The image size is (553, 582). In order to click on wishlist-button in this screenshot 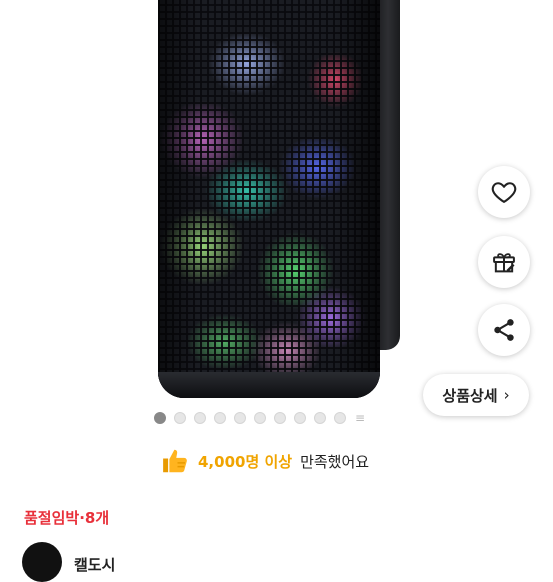, I will do `click(504, 192)`.